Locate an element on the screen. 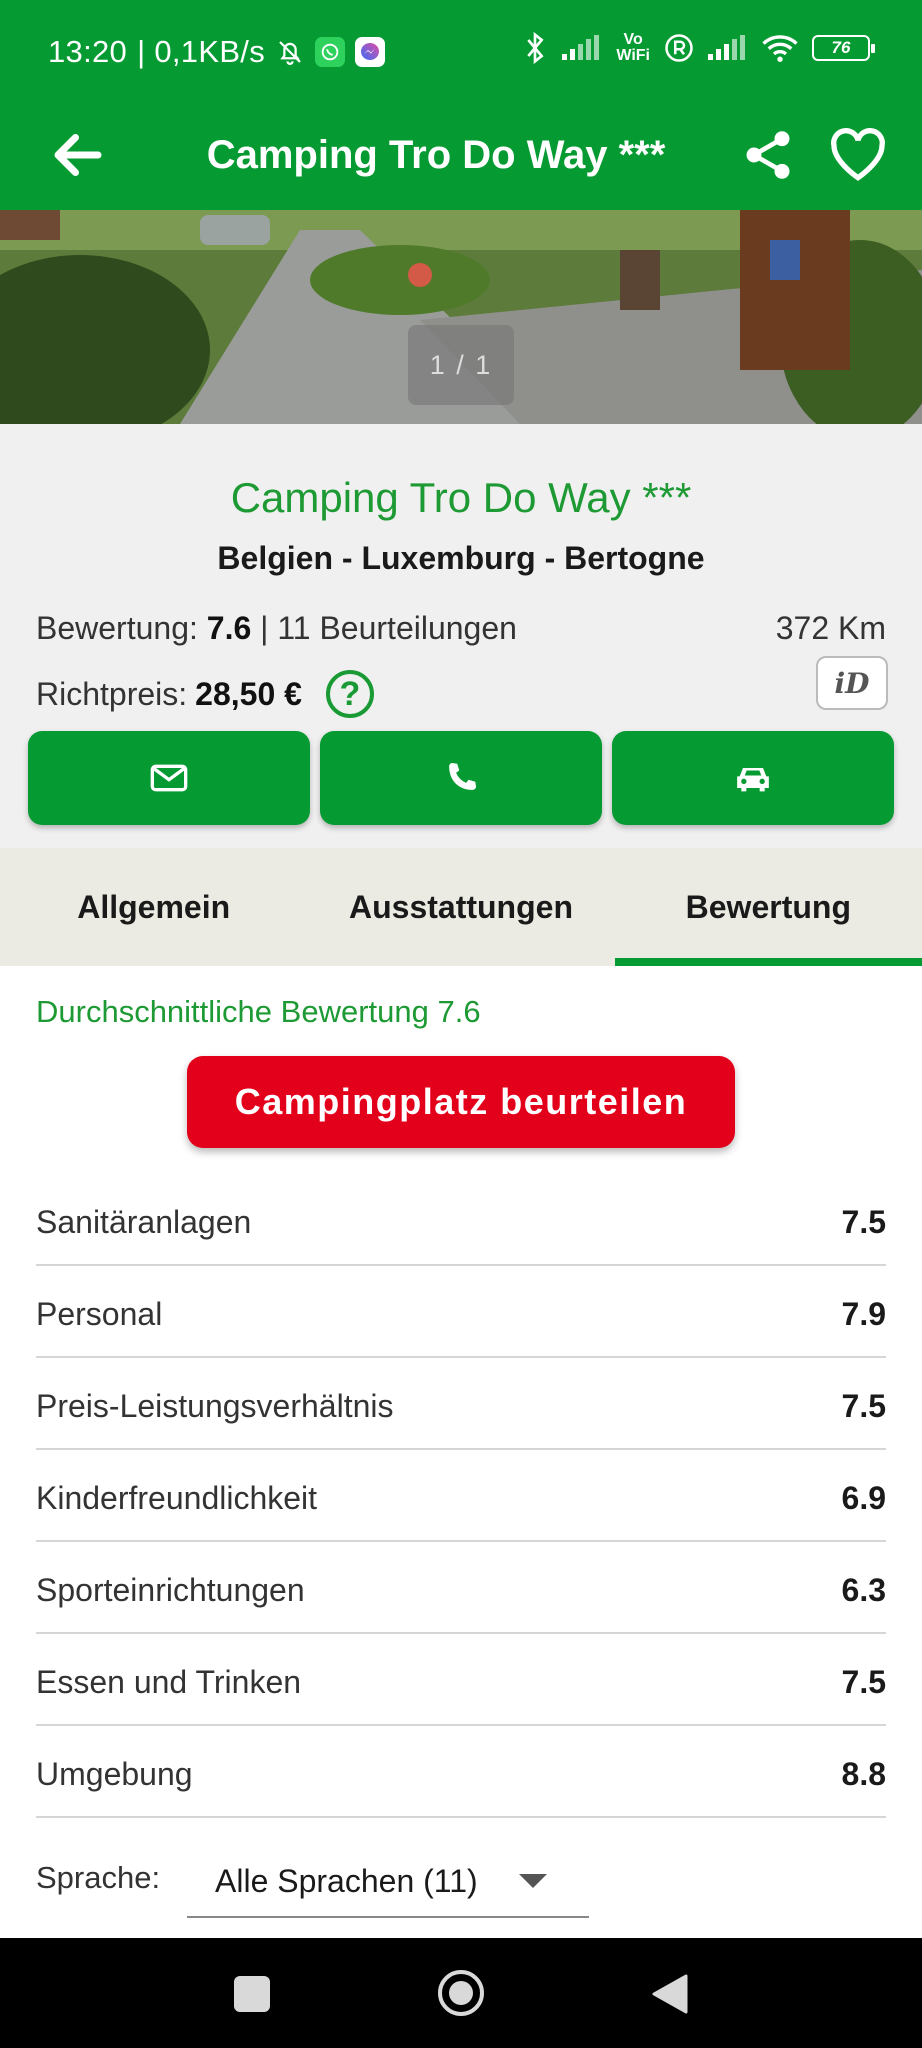 The width and height of the screenshot is (922, 2048). whatsapp-icon is located at coordinates (330, 52).